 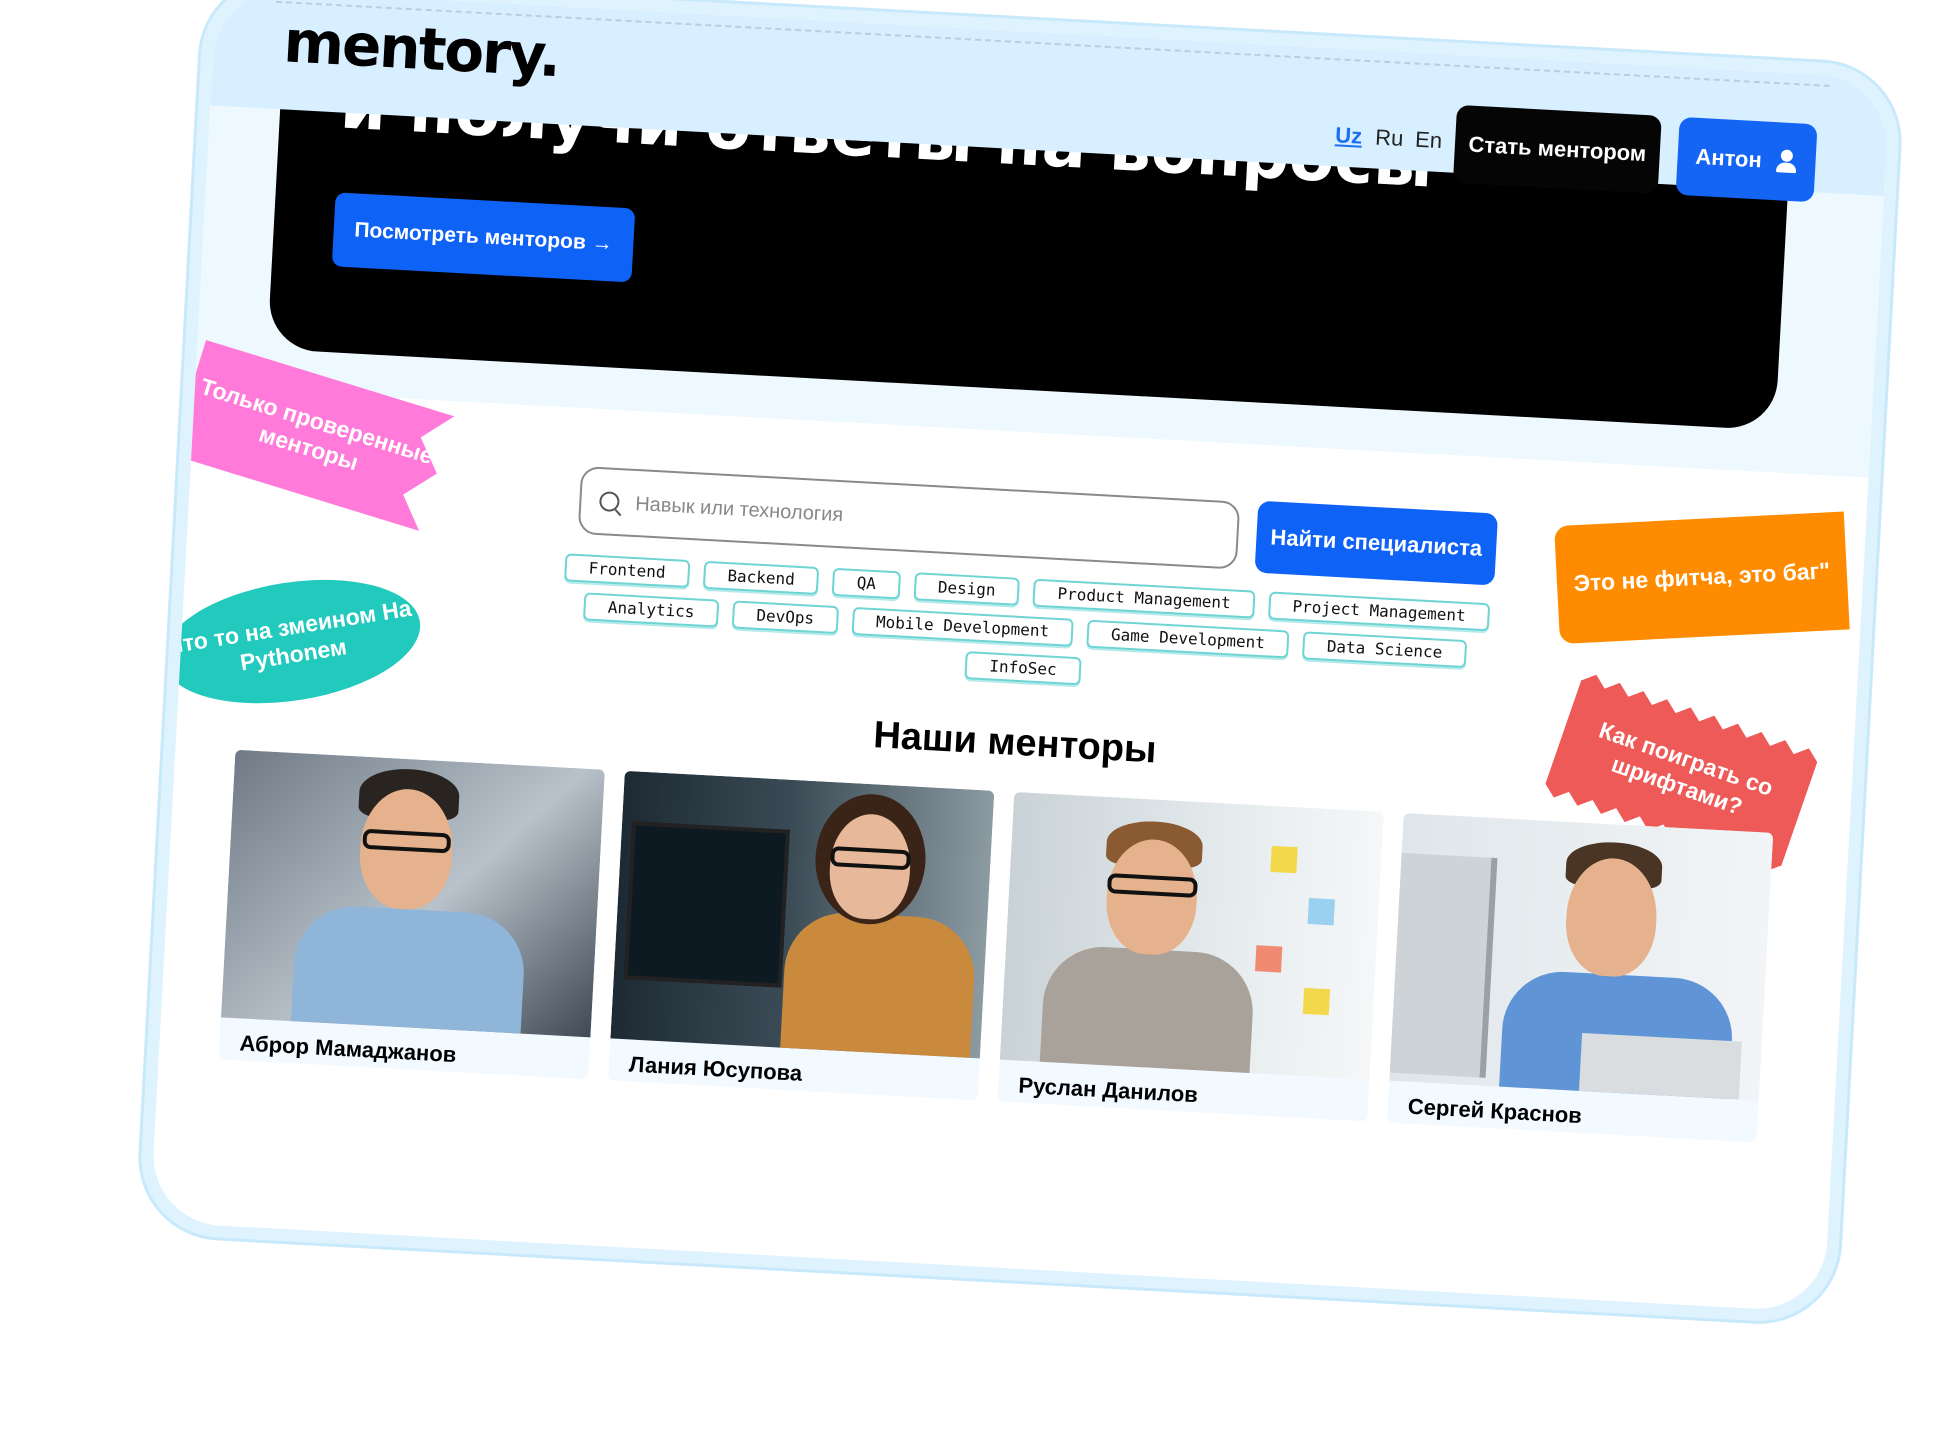 What do you see at coordinates (651, 610) in the screenshot?
I see `tag-analytics: Analytics` at bounding box center [651, 610].